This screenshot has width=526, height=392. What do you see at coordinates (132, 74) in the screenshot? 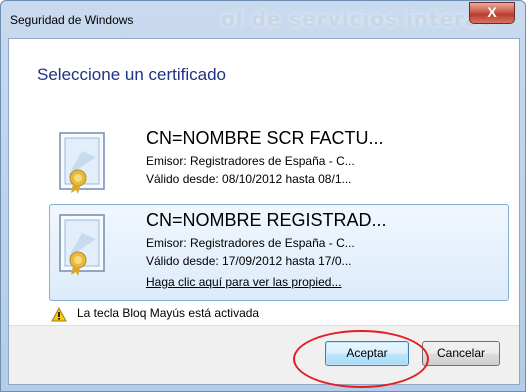
I see `dialog-heading: Seleccione un certificado` at bounding box center [132, 74].